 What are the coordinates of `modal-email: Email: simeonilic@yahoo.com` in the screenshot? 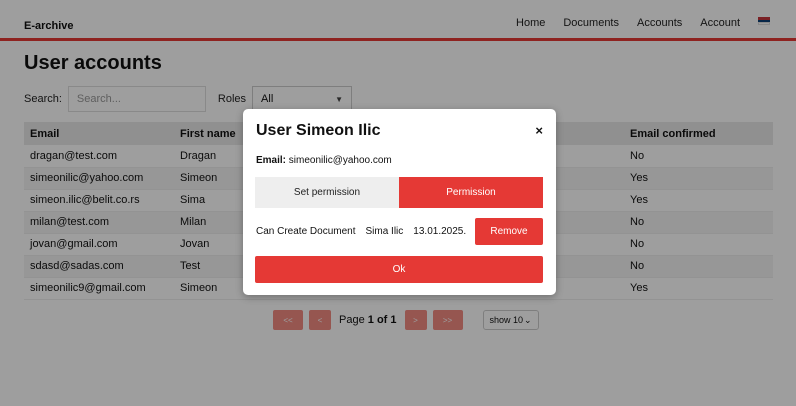 It's located at (324, 160).